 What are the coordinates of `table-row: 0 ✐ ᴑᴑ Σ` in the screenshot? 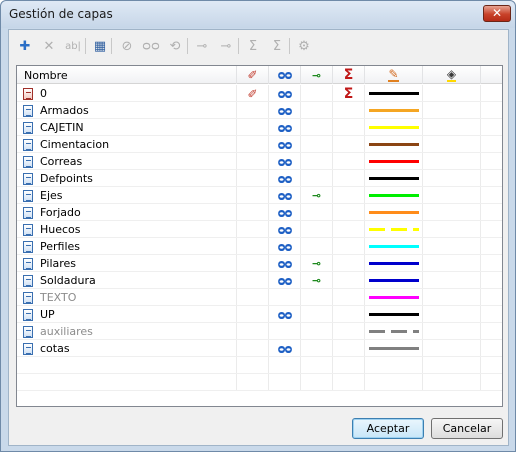 It's located at (259, 93).